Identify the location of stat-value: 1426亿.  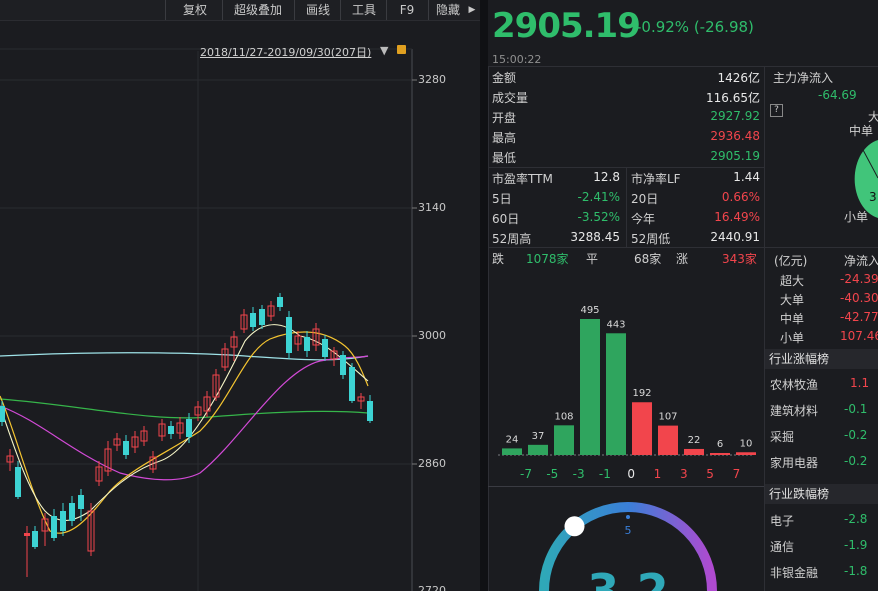
(738, 78).